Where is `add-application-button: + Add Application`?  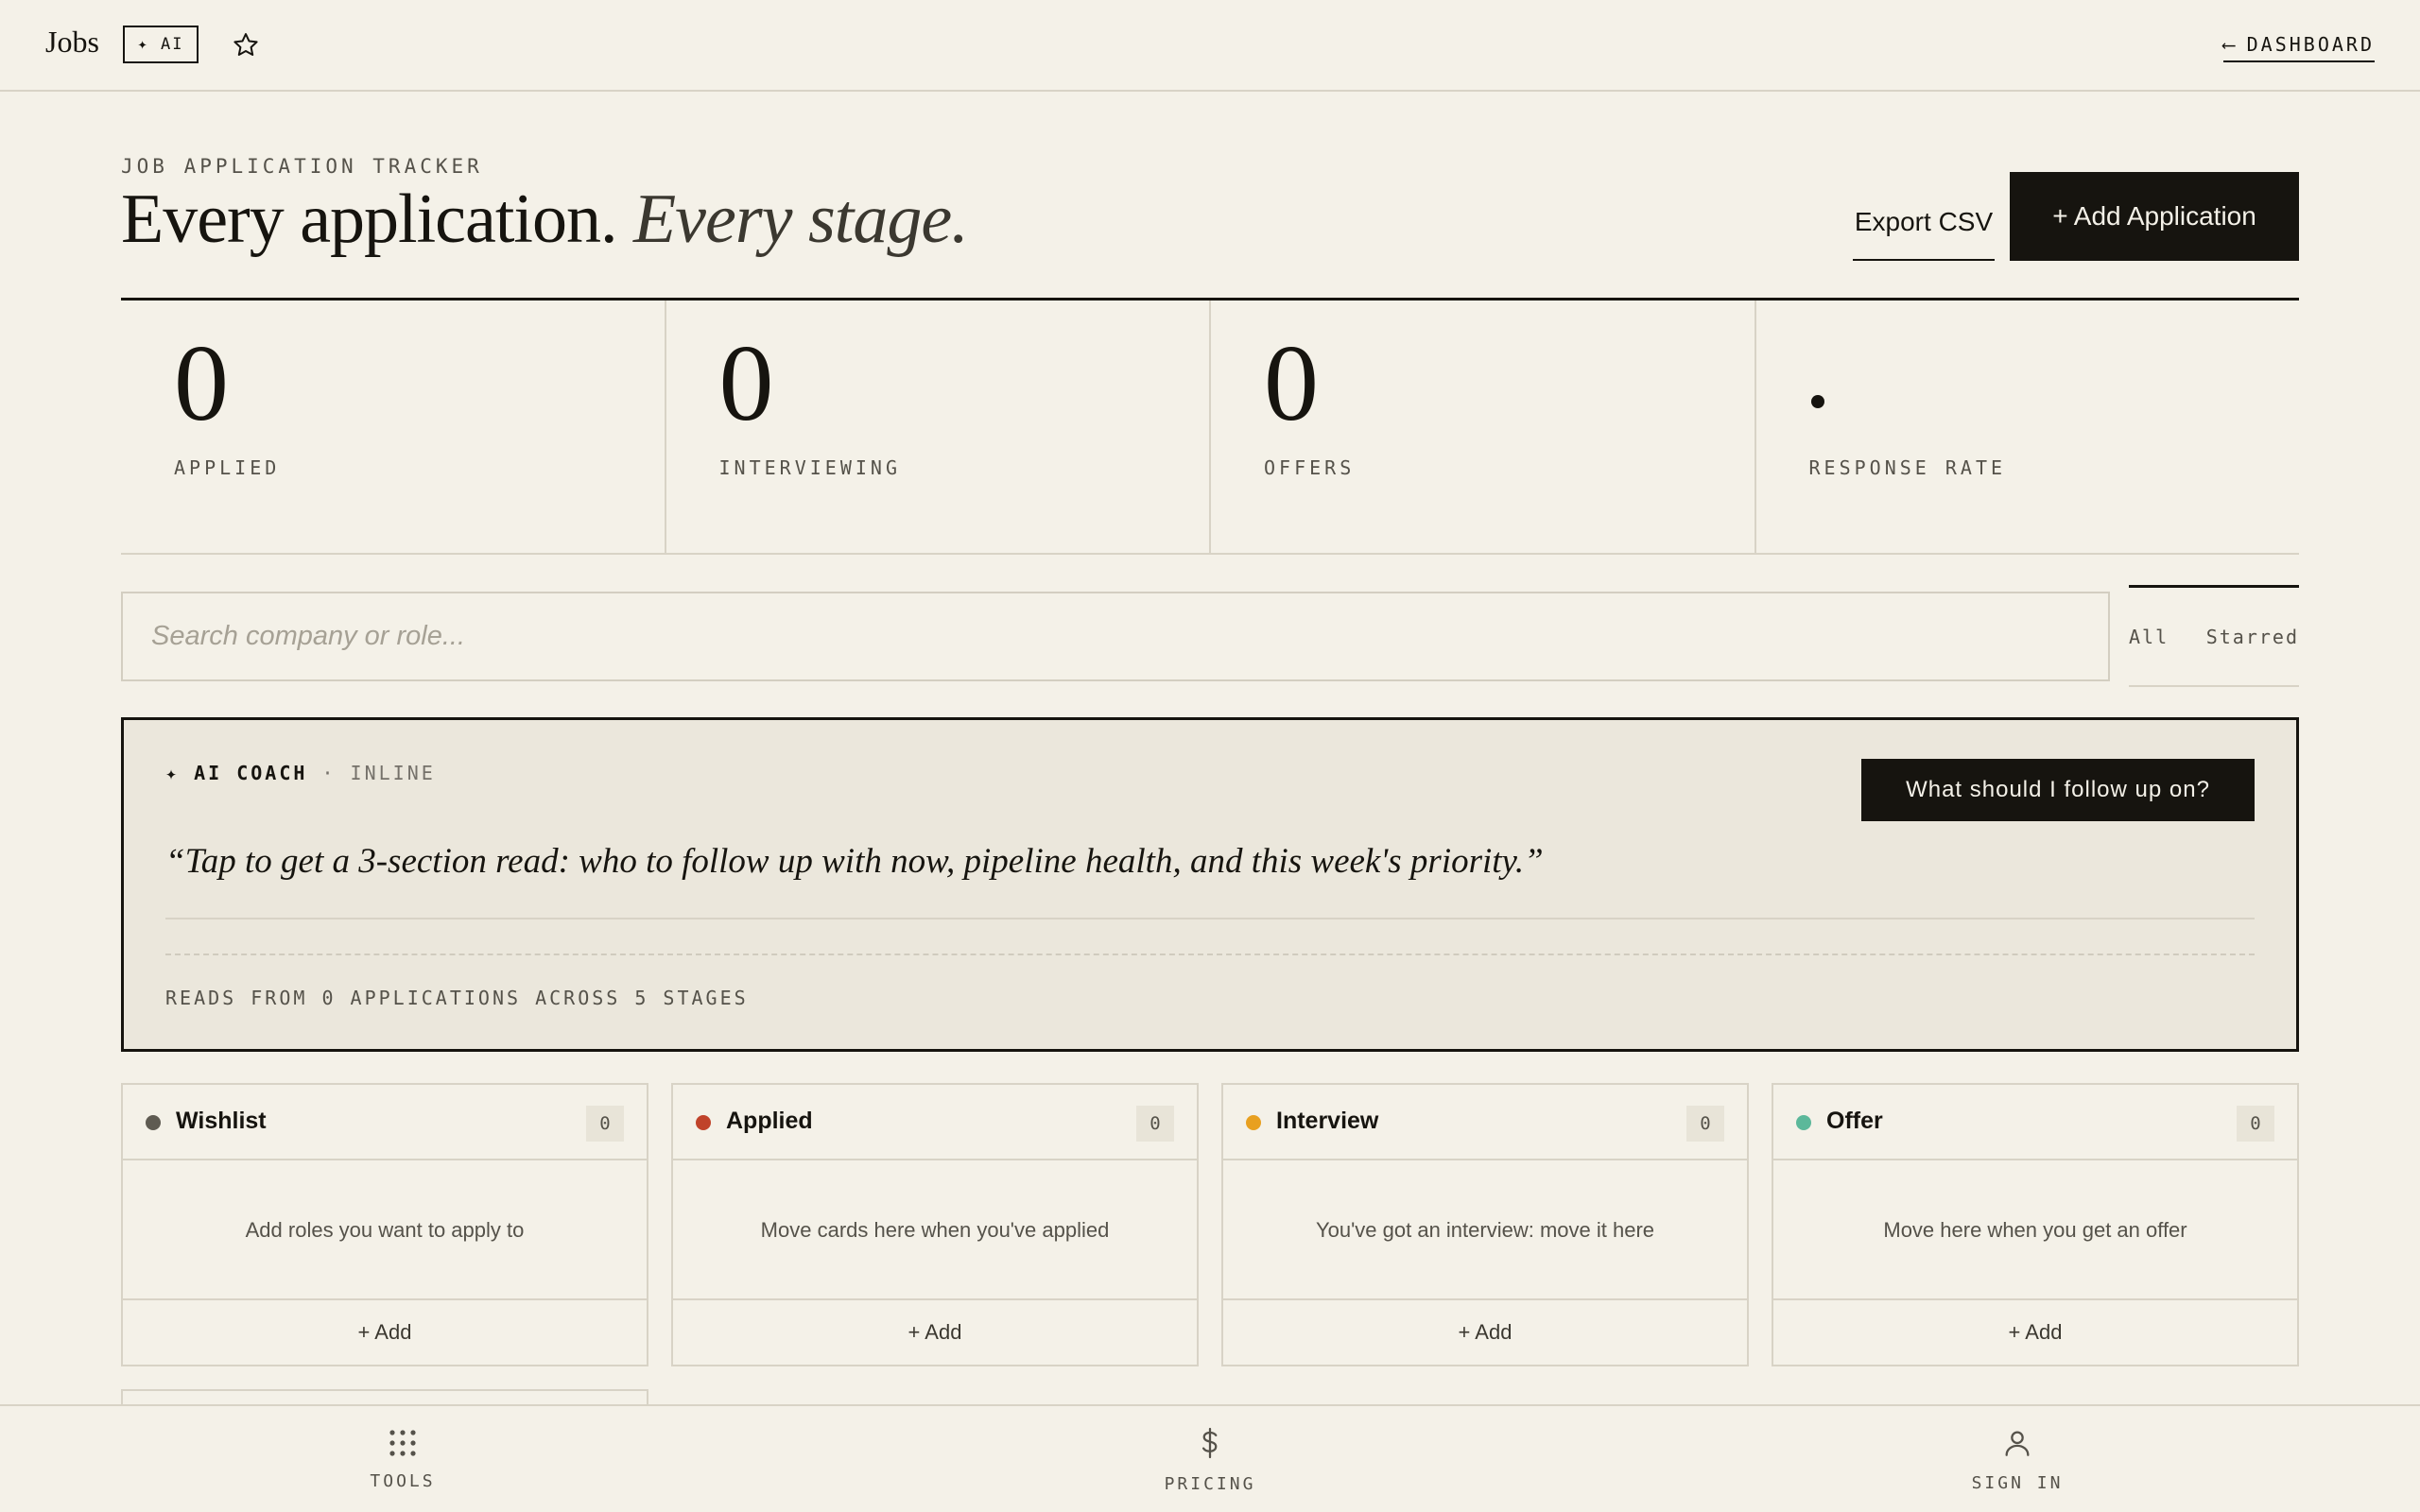
add-application-button: + Add Application is located at coordinates (2154, 216).